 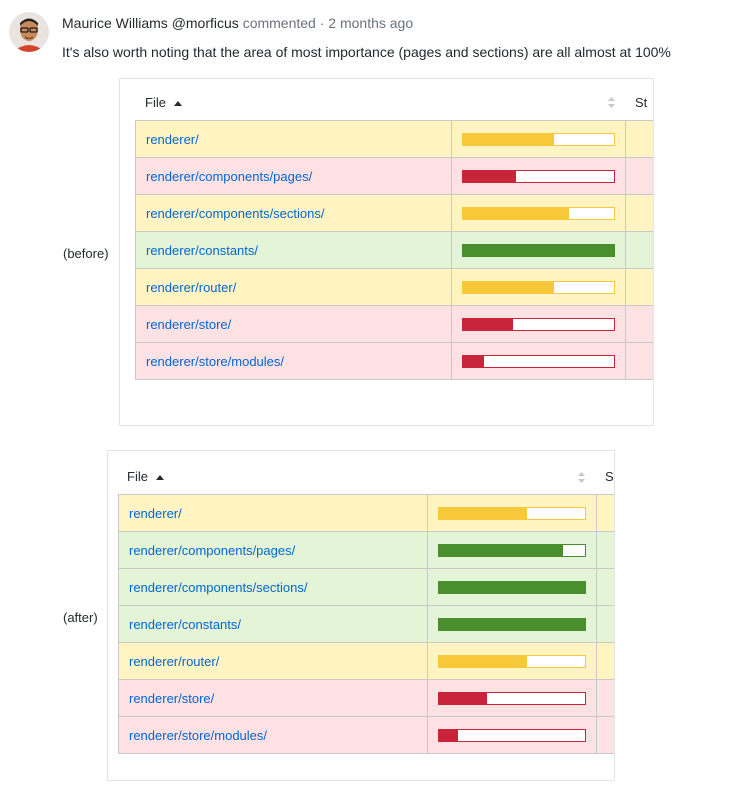 What do you see at coordinates (115, 23) in the screenshot?
I see `comment-author: Maurice Williams` at bounding box center [115, 23].